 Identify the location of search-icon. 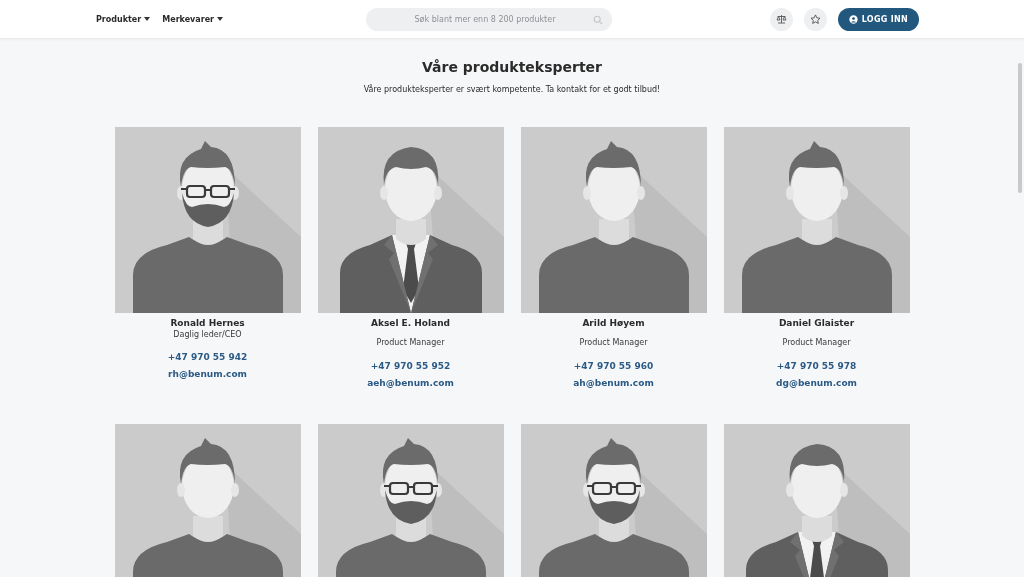
(598, 19).